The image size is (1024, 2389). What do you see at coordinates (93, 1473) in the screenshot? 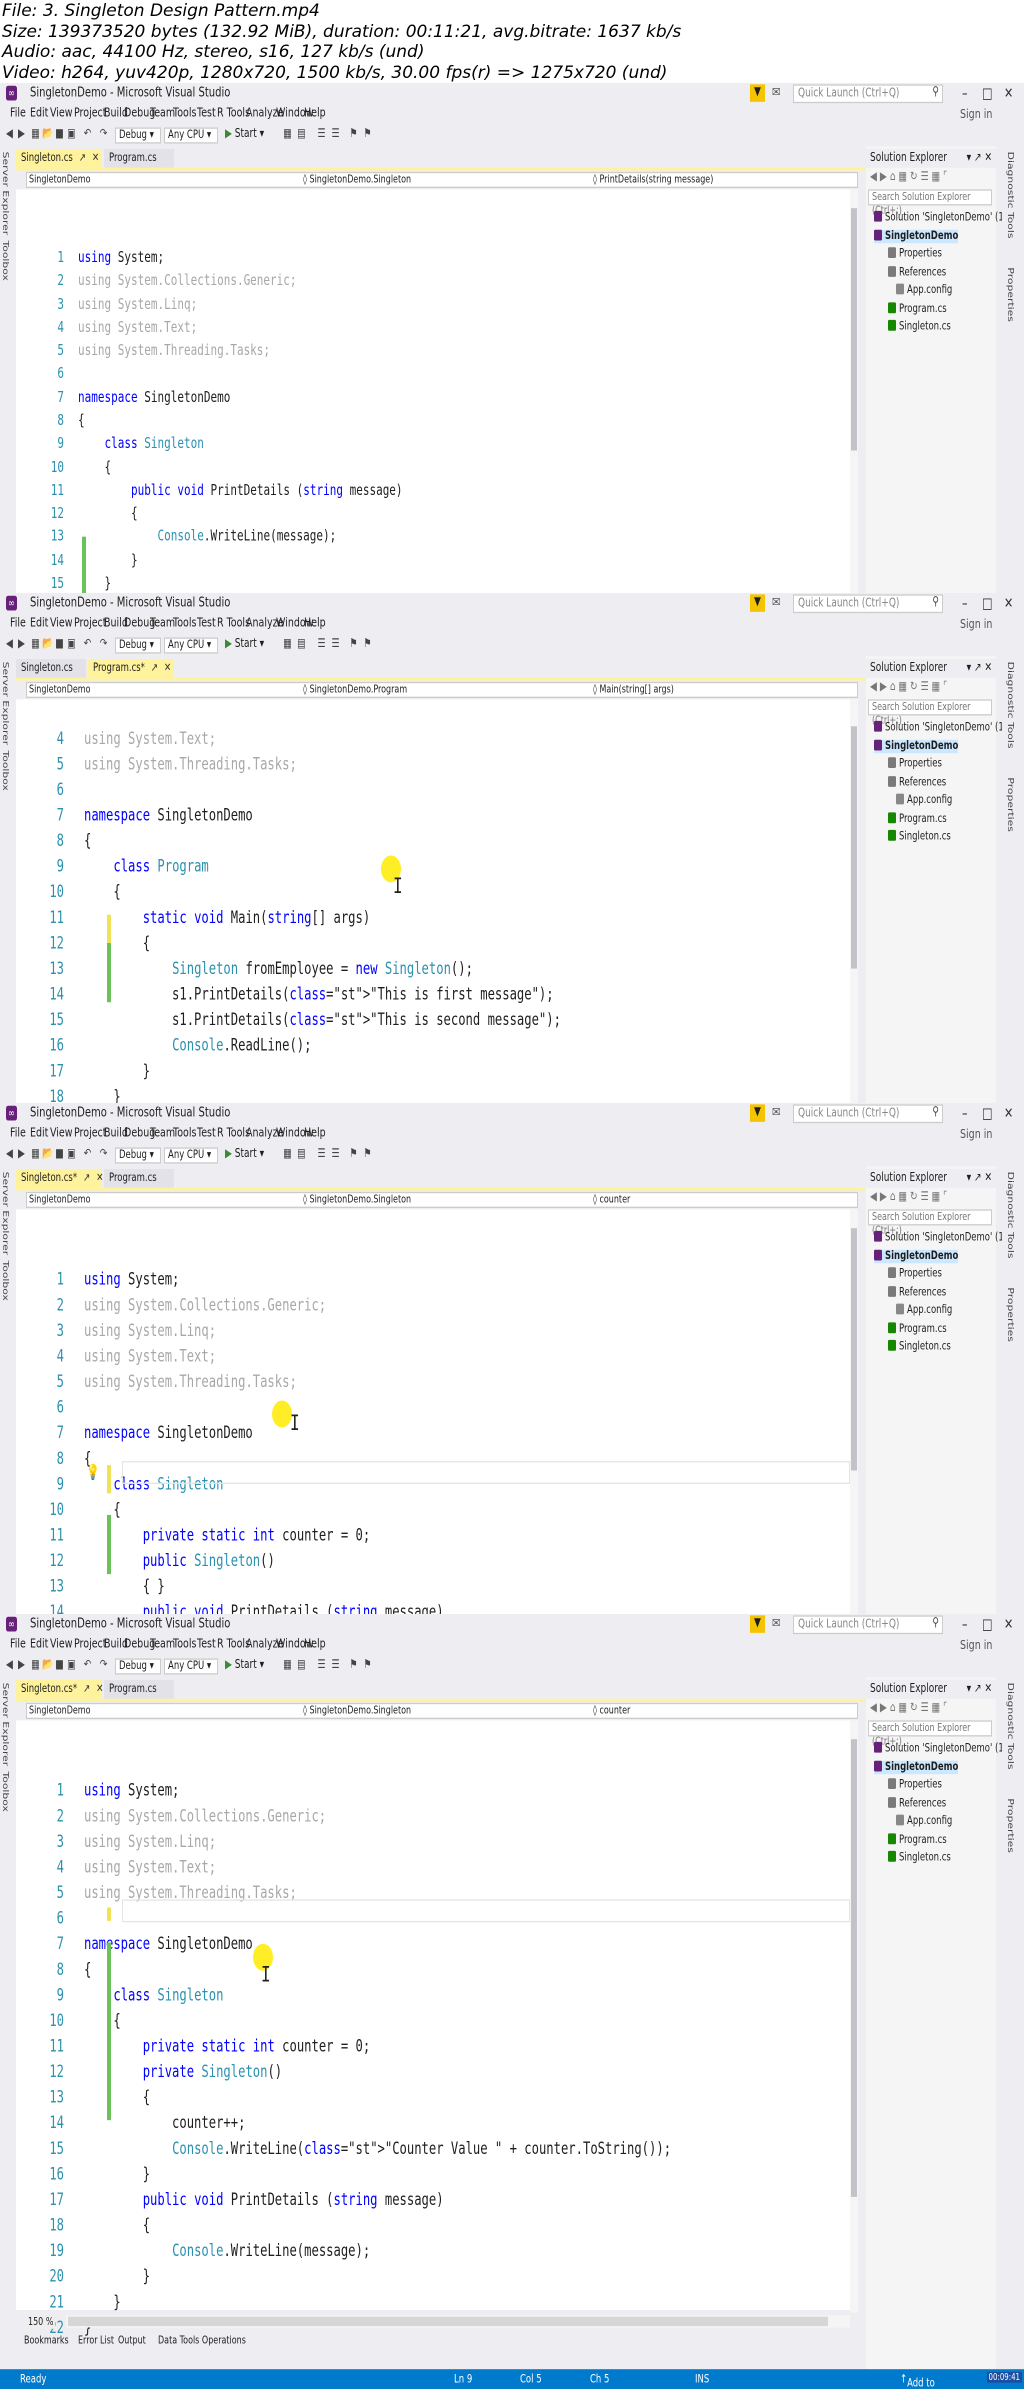
I see `lightbulb-icon: 💡` at bounding box center [93, 1473].